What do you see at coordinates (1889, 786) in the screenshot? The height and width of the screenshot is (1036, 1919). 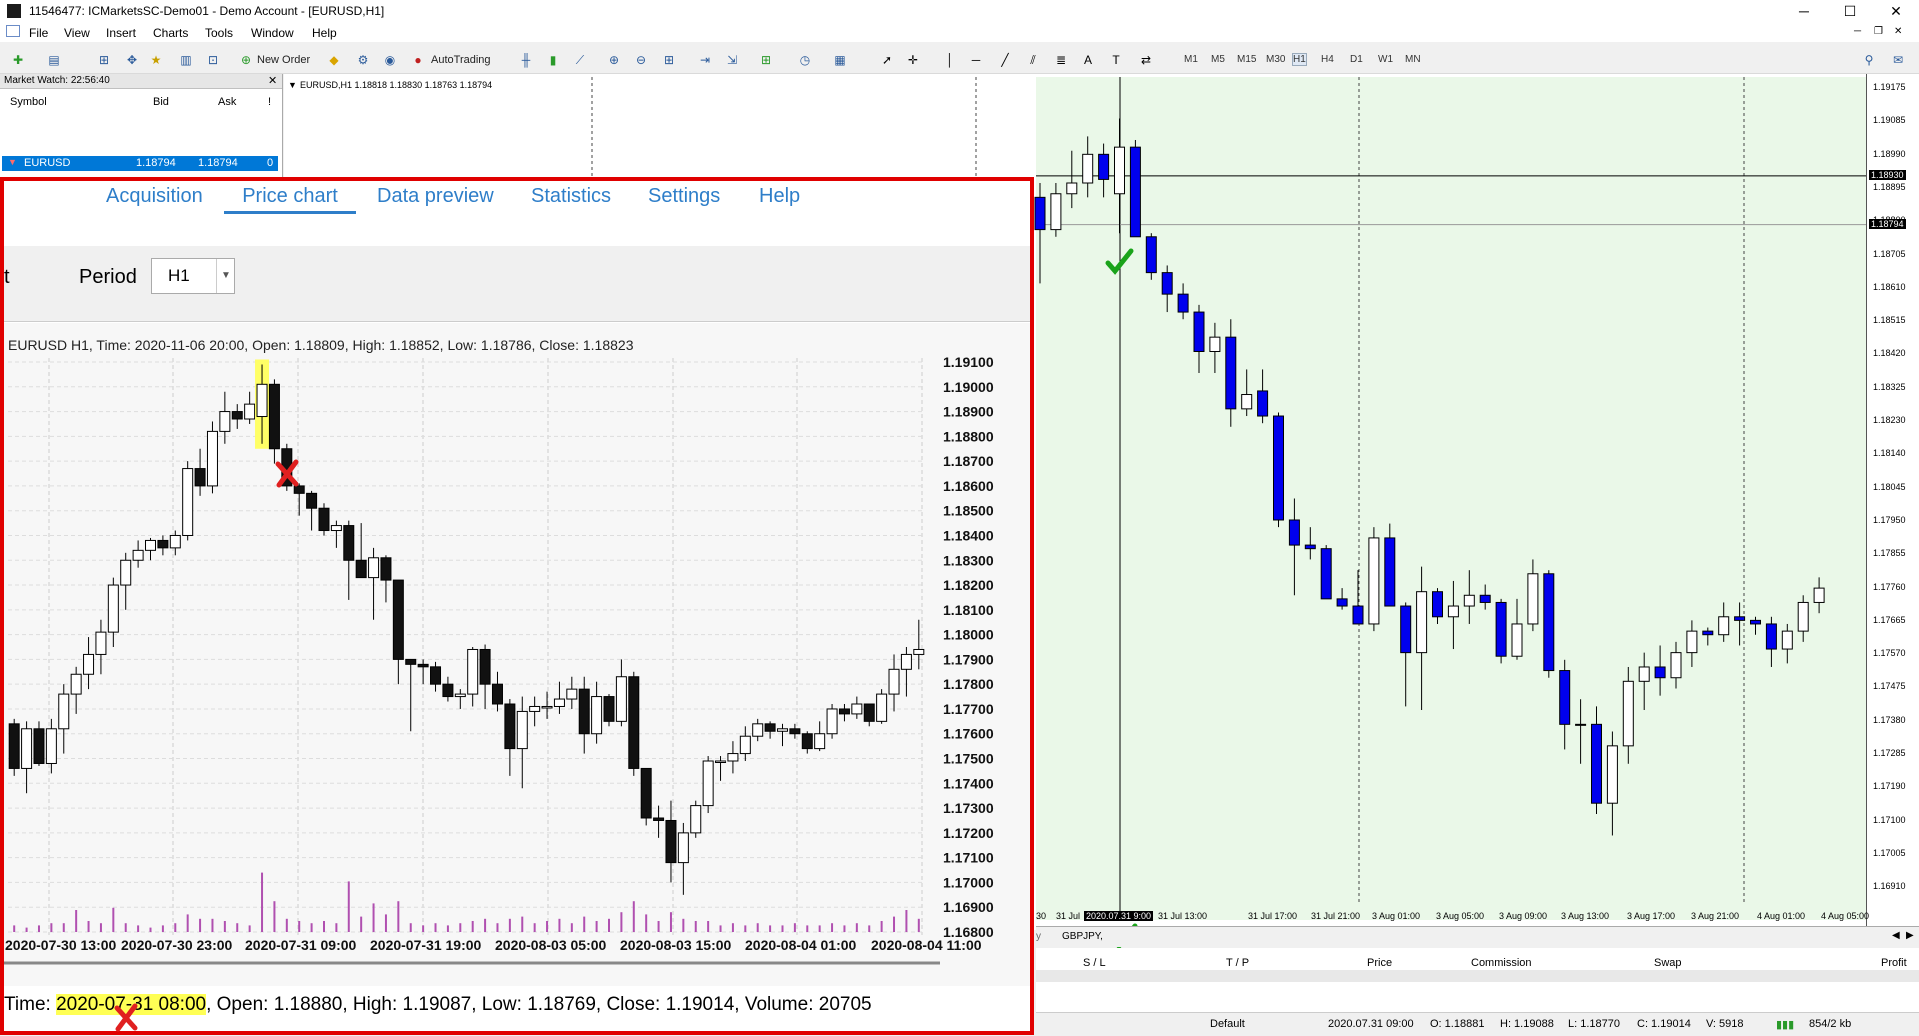 I see `price-axis-label: 1.17190` at bounding box center [1889, 786].